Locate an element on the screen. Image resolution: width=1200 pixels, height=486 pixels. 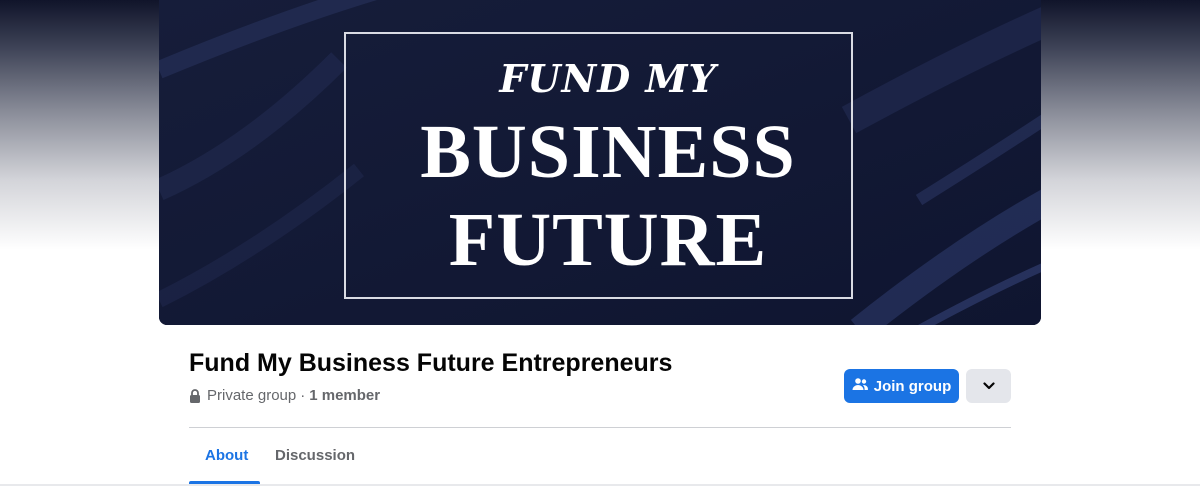
cover-text-line3: FUTURE is located at coordinates (608, 240).